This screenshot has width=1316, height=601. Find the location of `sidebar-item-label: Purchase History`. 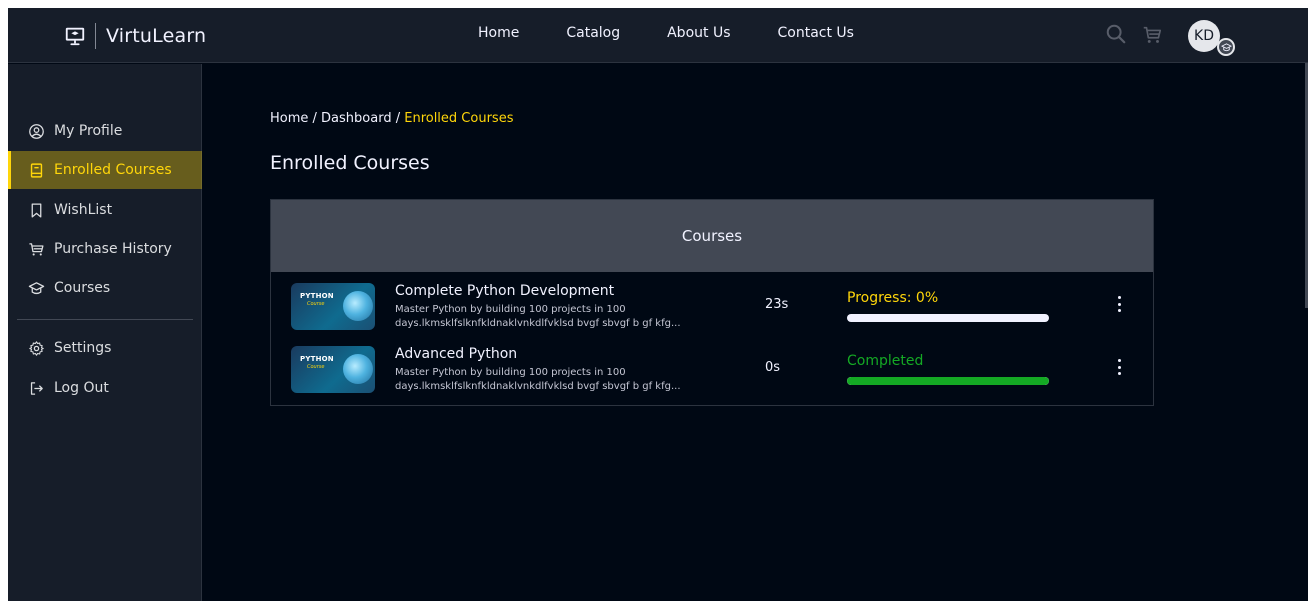

sidebar-item-label: Purchase History is located at coordinates (113, 249).